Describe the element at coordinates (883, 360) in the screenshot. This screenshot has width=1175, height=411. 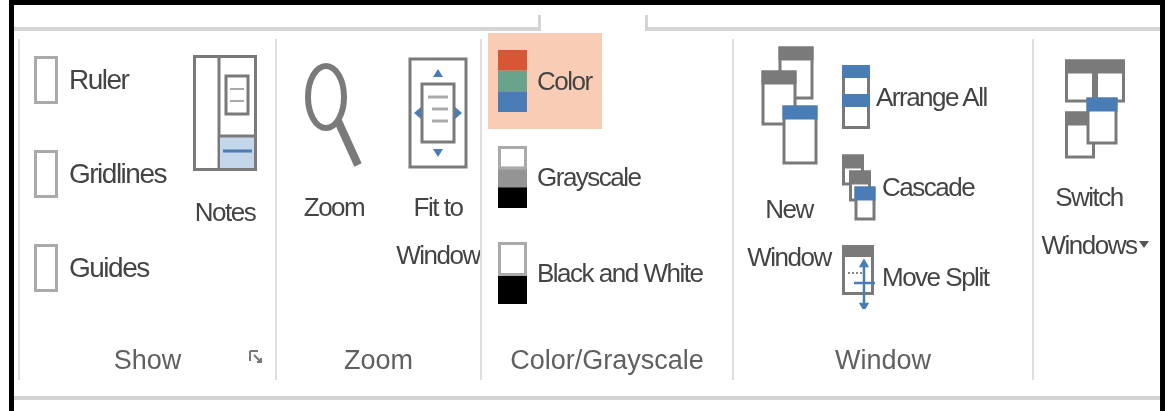
I see `group-label: Window` at that location.